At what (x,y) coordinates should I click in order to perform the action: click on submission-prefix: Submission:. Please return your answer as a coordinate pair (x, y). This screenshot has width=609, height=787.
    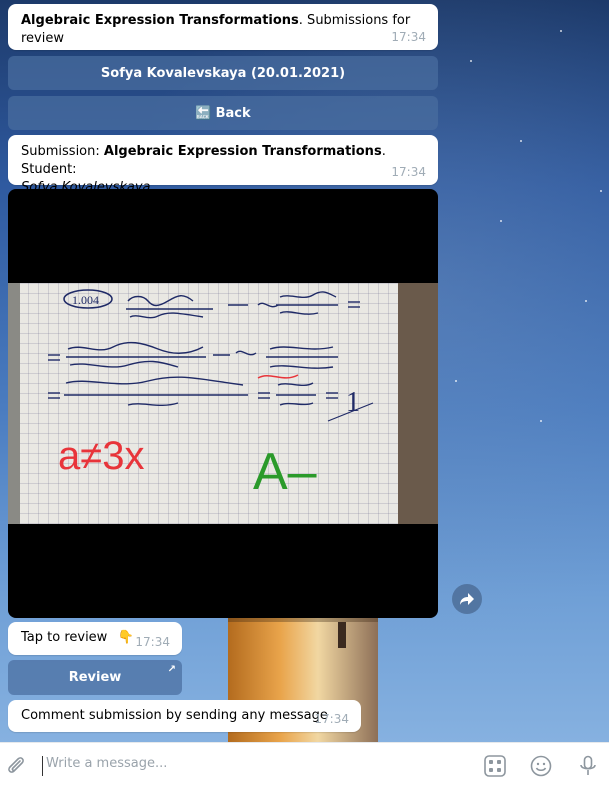
    Looking at the image, I should click on (62, 151).